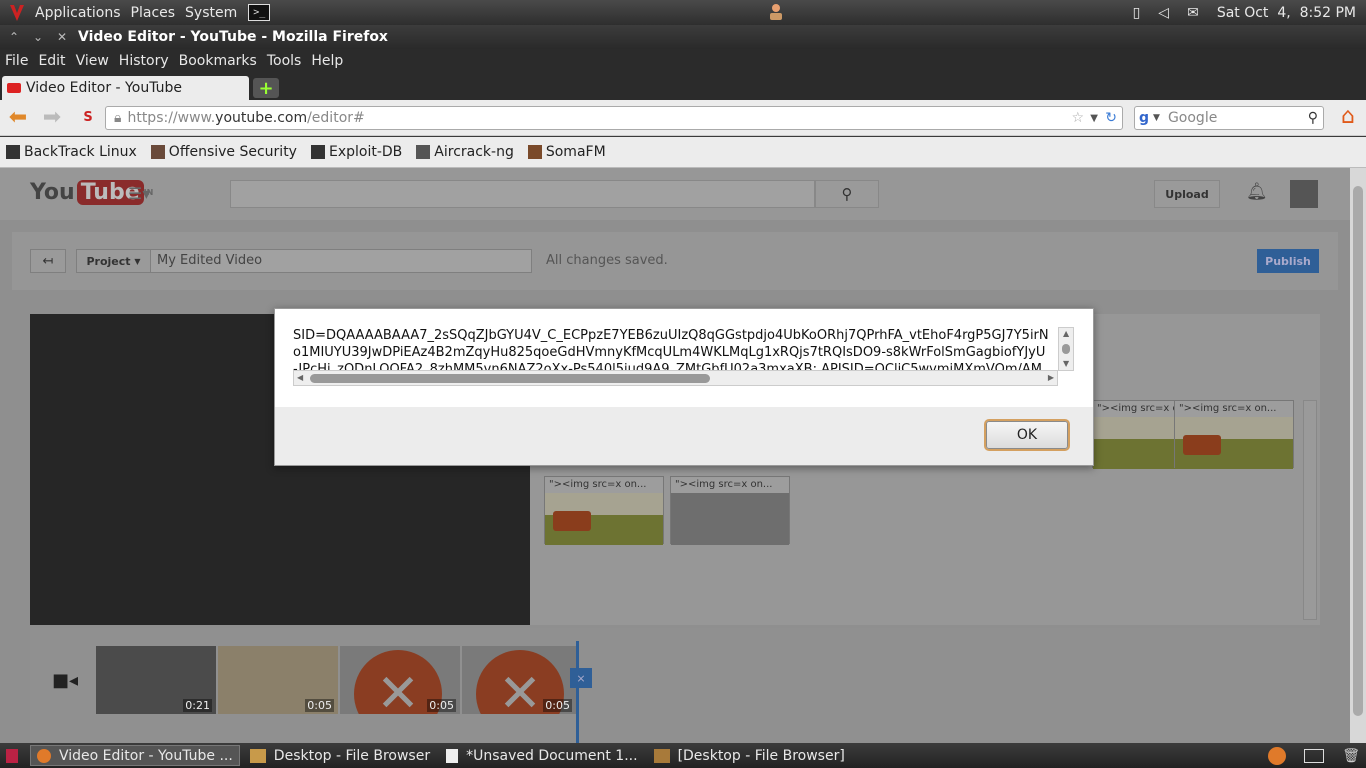 This screenshot has width=1366, height=768. I want to click on menu-applications: Applications, so click(78, 13).